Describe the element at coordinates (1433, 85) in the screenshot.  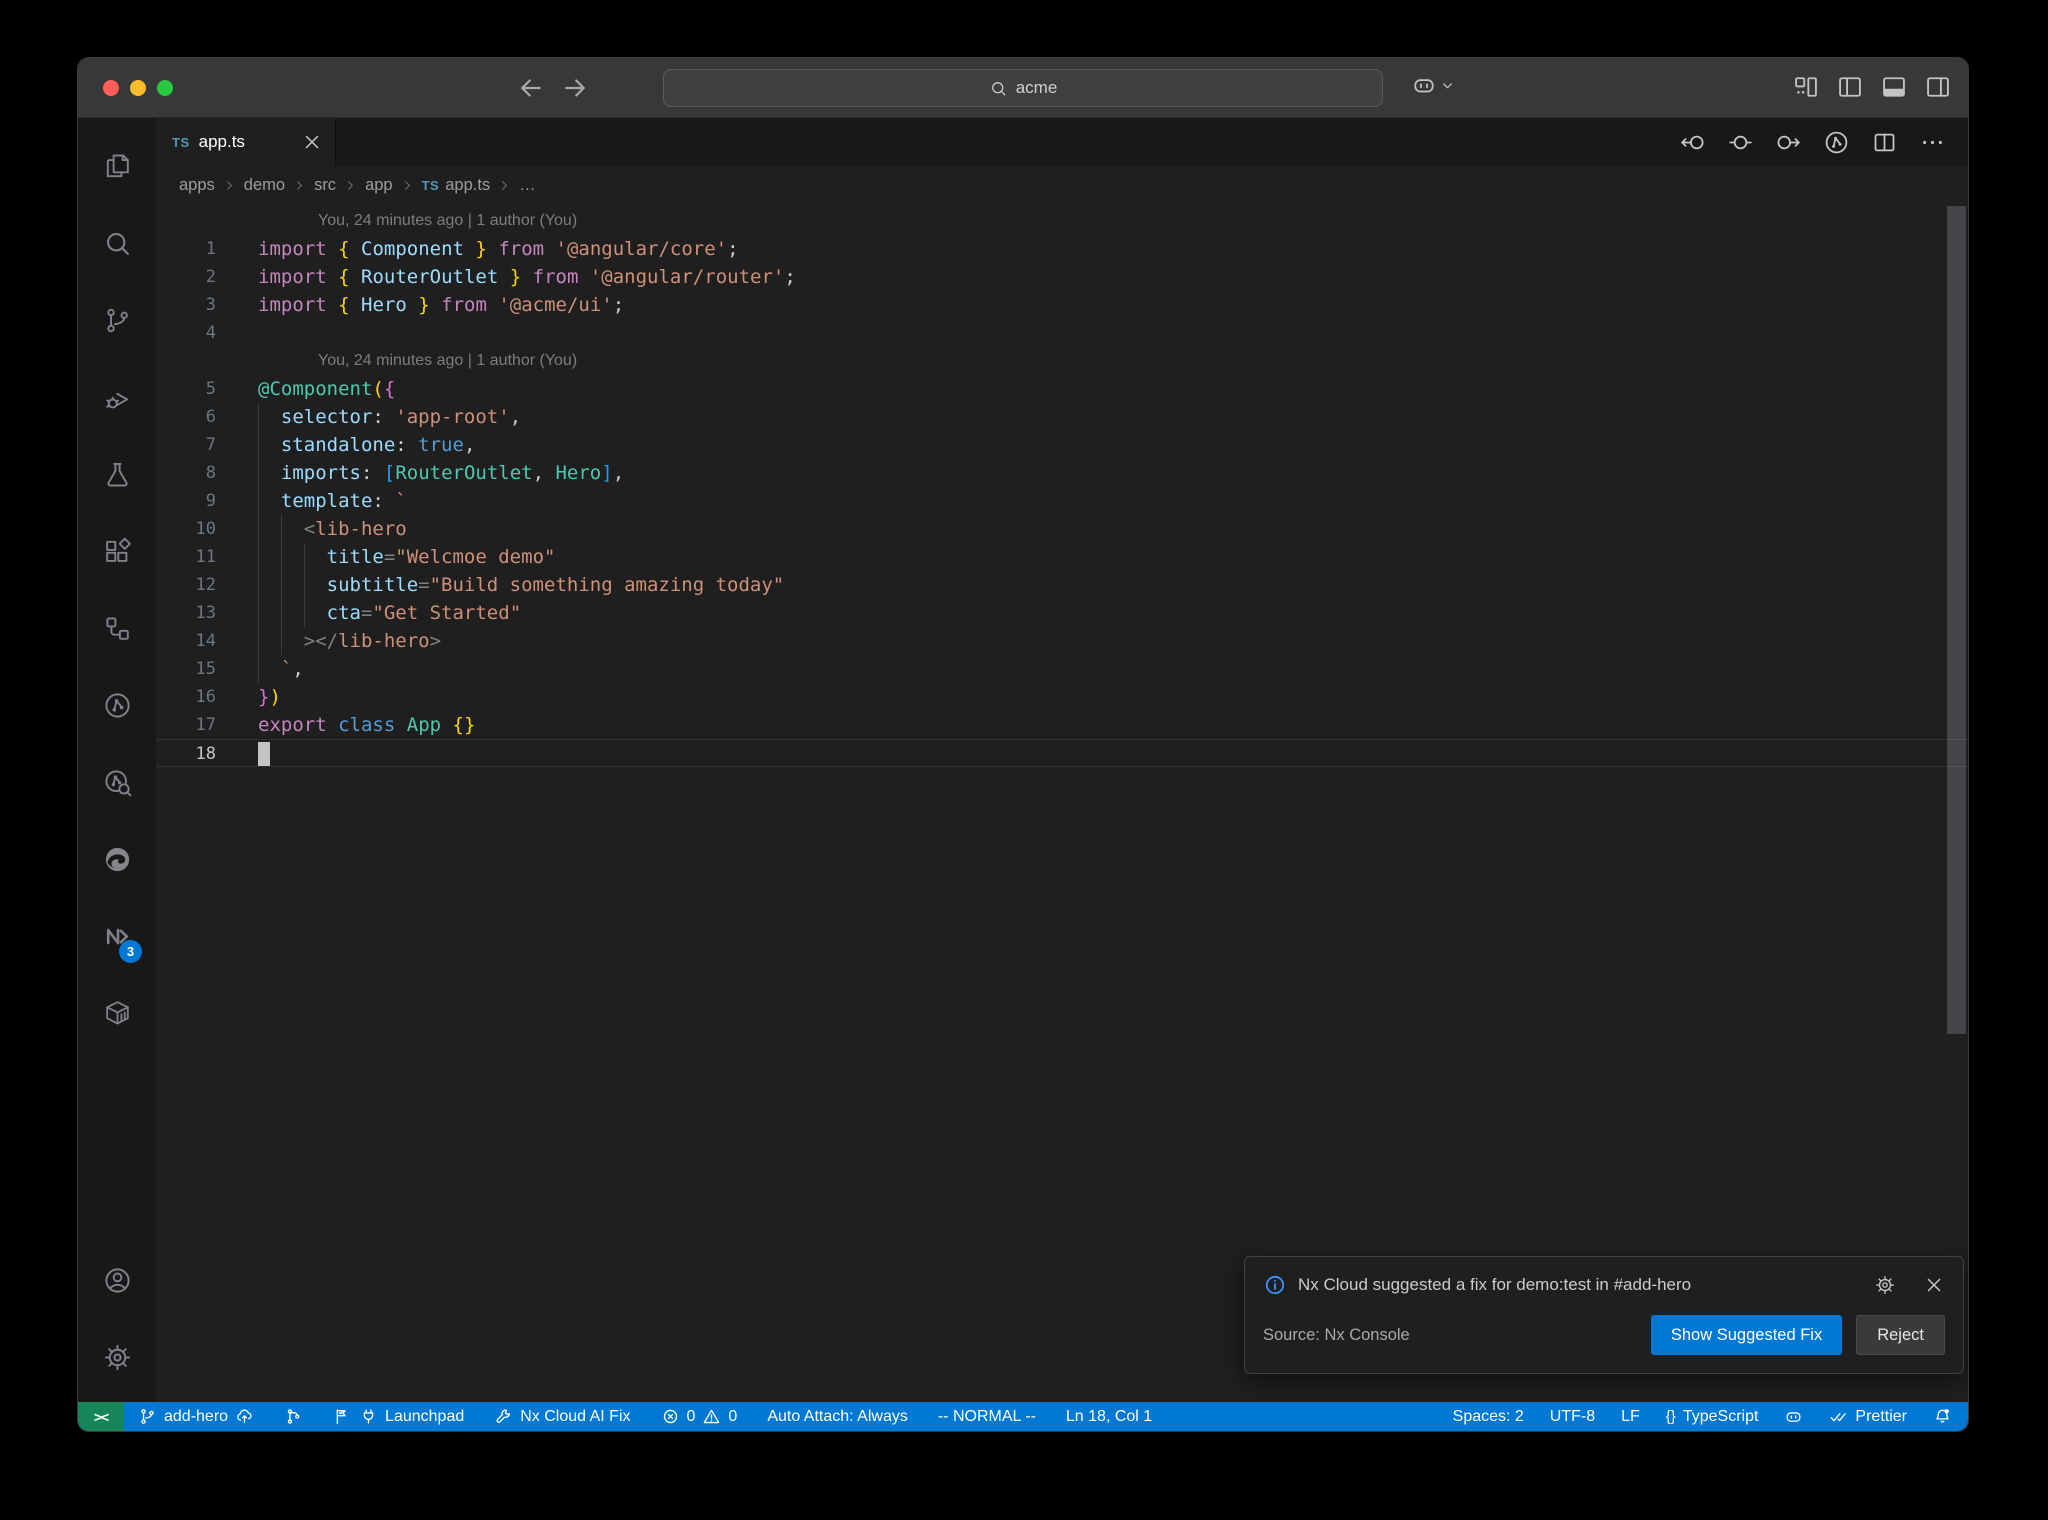
I see `account-menu` at that location.